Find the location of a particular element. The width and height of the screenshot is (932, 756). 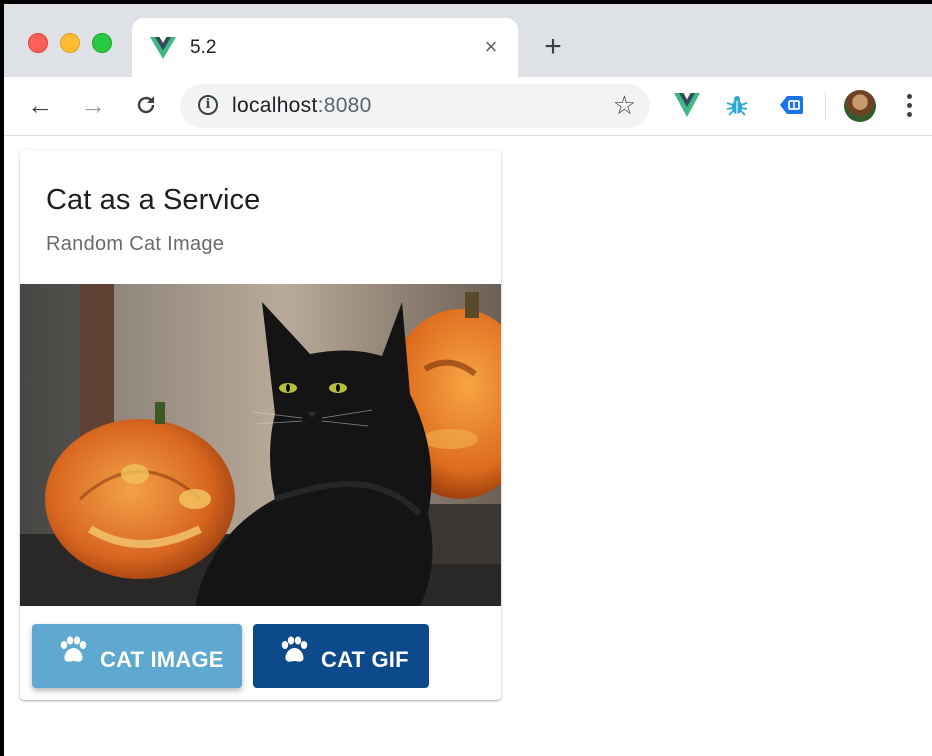

card-subtitle: Random Cat Image is located at coordinates (135, 244).